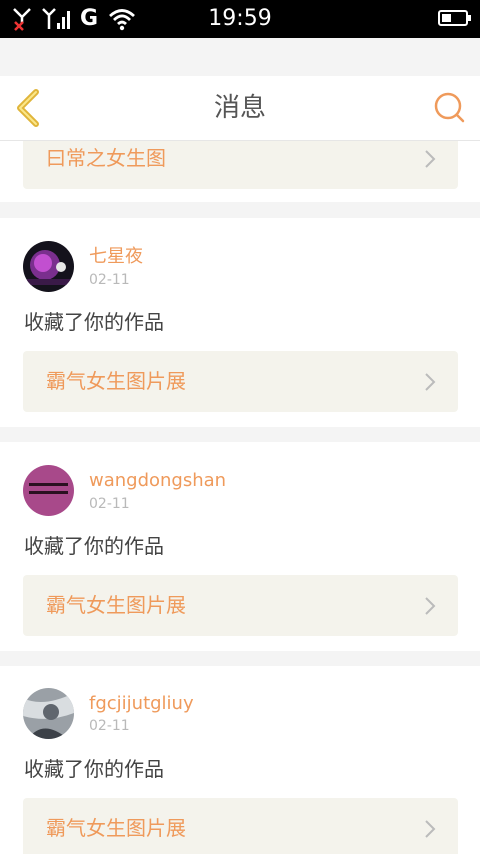 This screenshot has height=854, width=480. What do you see at coordinates (116, 257) in the screenshot?
I see `username: 七星夜` at bounding box center [116, 257].